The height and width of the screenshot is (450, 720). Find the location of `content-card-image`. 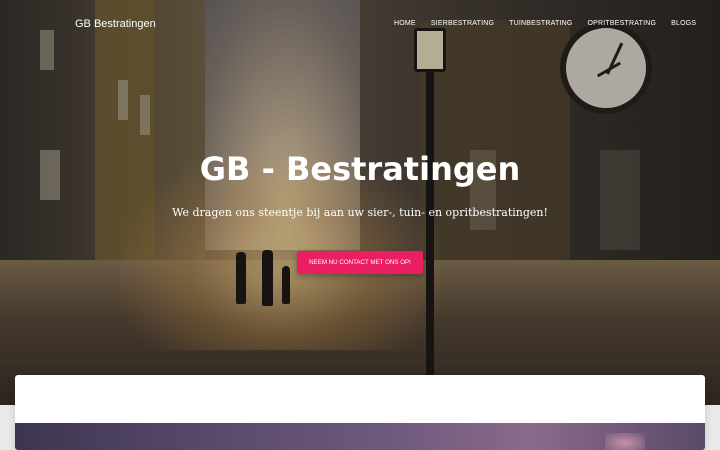

content-card-image is located at coordinates (360, 436).